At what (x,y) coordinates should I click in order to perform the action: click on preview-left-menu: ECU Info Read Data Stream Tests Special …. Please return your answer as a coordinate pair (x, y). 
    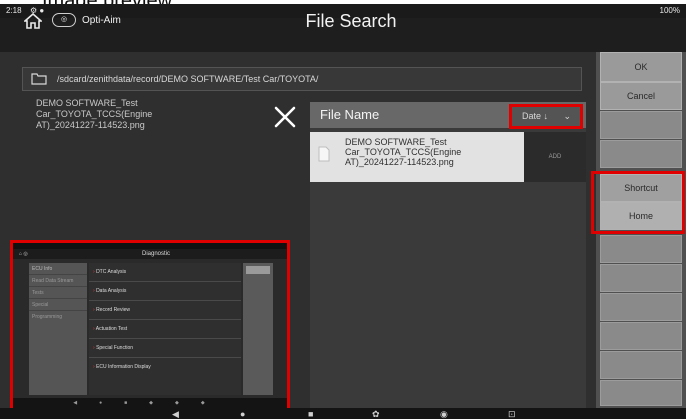
    Looking at the image, I should click on (58, 329).